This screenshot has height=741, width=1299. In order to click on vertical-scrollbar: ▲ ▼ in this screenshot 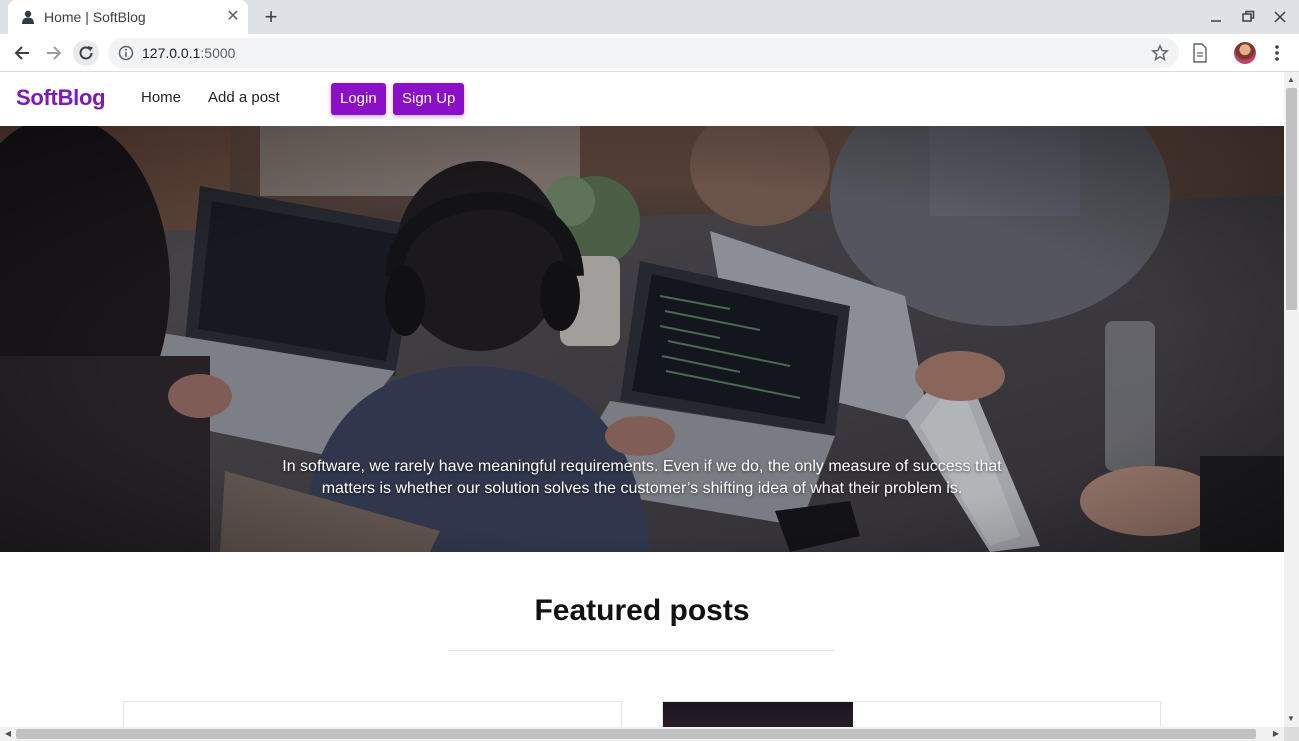, I will do `click(1291, 399)`.